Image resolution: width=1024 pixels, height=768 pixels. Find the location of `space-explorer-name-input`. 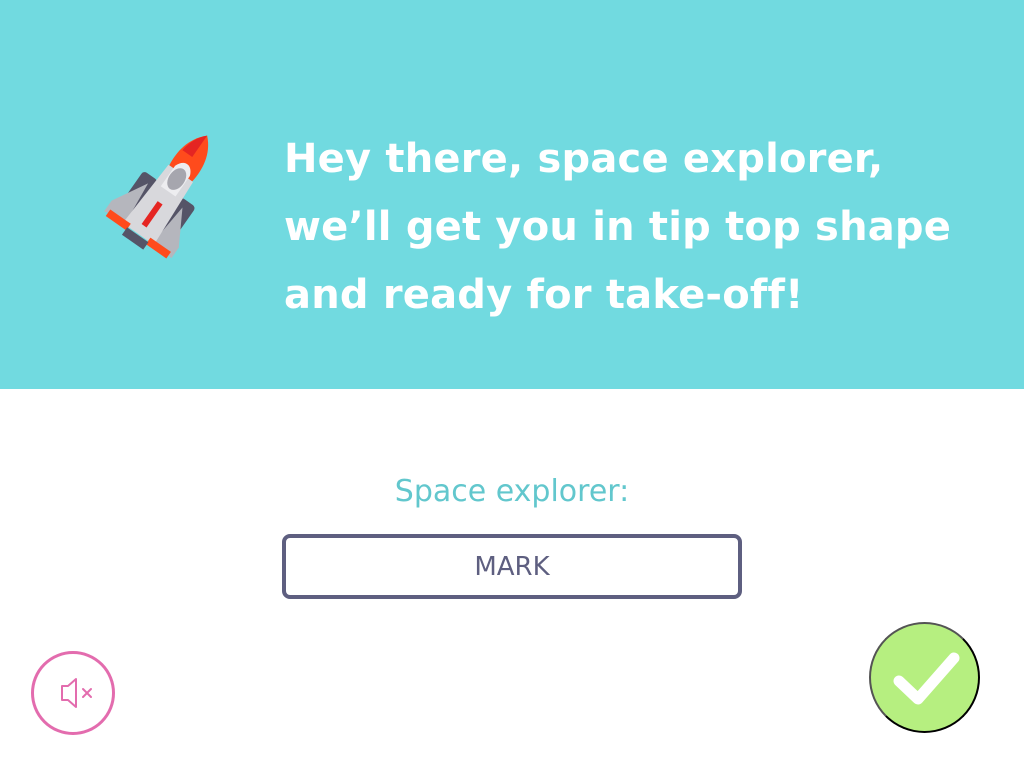

space-explorer-name-input is located at coordinates (512, 566).